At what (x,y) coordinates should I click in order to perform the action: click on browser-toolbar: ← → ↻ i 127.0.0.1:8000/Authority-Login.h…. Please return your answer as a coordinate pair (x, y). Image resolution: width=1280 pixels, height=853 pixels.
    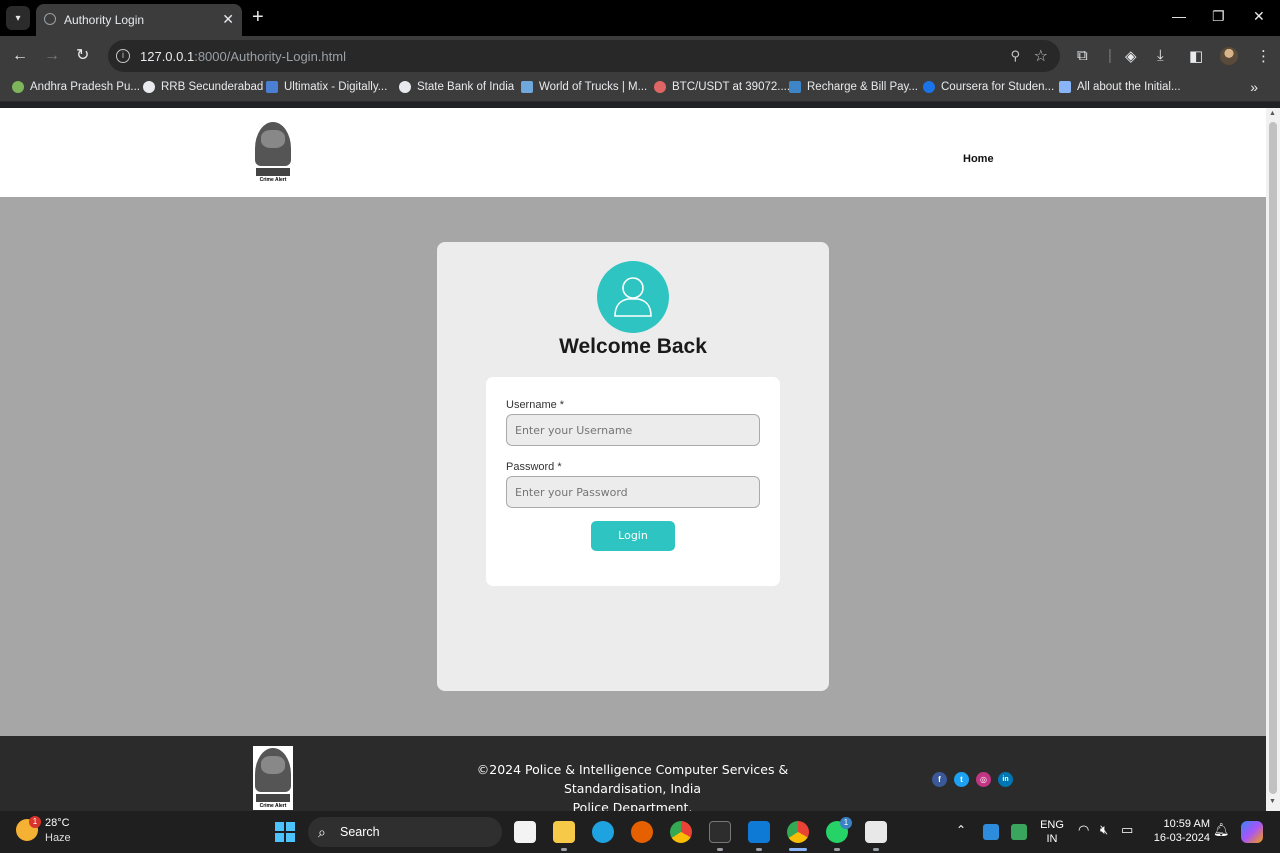
    Looking at the image, I should click on (640, 56).